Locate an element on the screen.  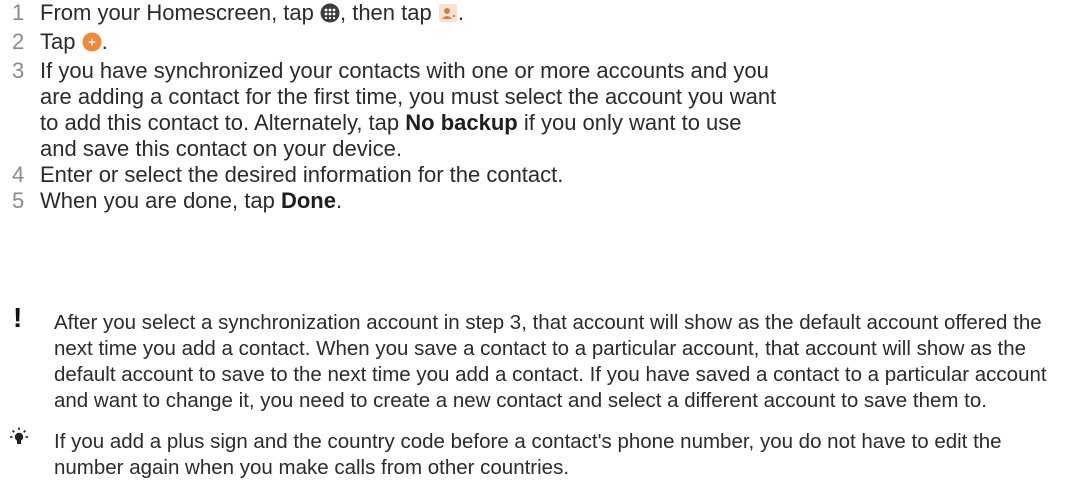
done-label: Done is located at coordinates (308, 200).